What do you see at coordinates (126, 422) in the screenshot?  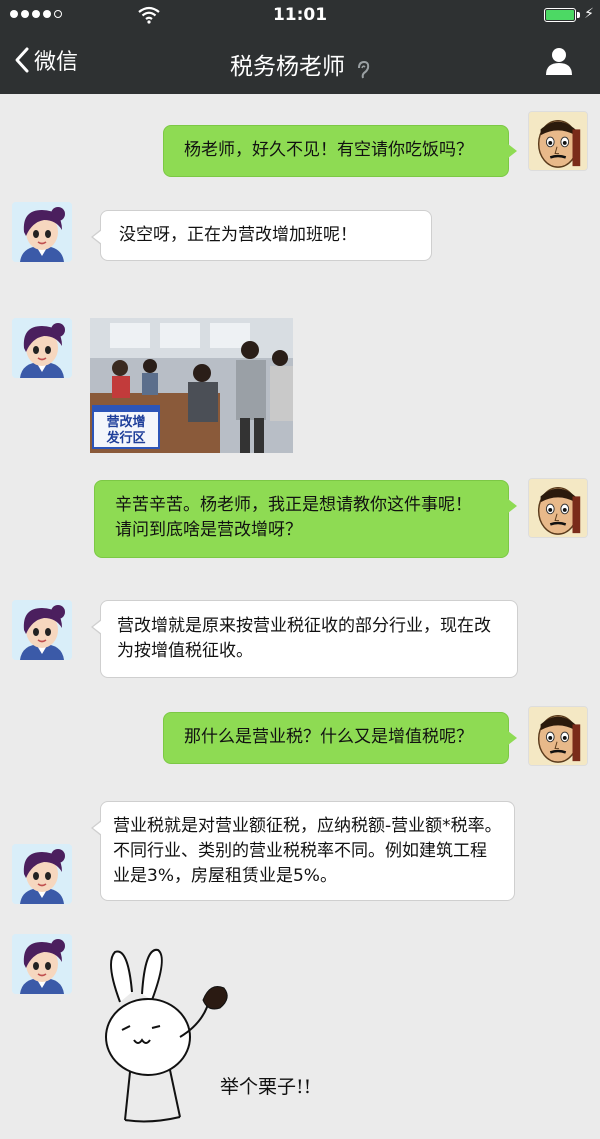 I see `sign-line-1: 营改增` at bounding box center [126, 422].